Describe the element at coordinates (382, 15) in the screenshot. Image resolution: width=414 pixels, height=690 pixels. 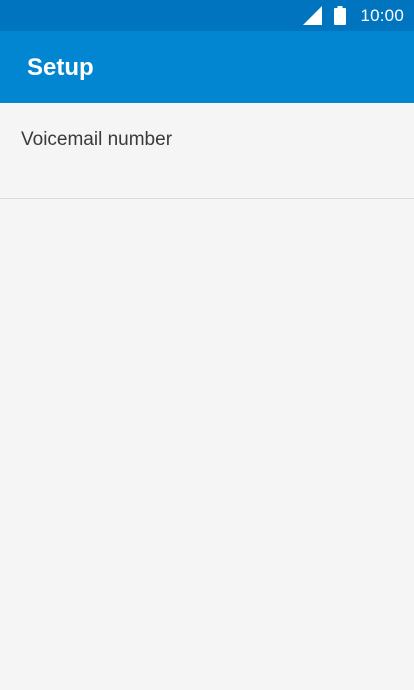
I see `status-clock: 10:00` at that location.